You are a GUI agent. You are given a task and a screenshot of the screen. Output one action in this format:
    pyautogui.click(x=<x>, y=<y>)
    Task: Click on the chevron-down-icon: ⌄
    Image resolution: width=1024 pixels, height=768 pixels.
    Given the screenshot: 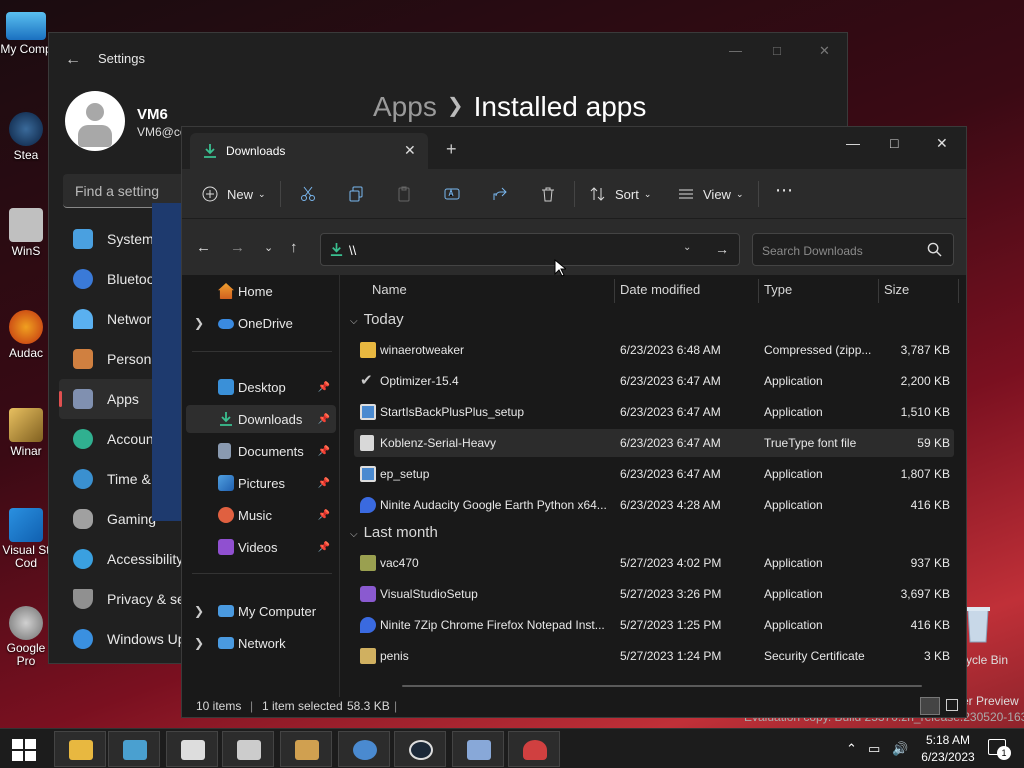 What is the action you would take?
    pyautogui.click(x=687, y=247)
    